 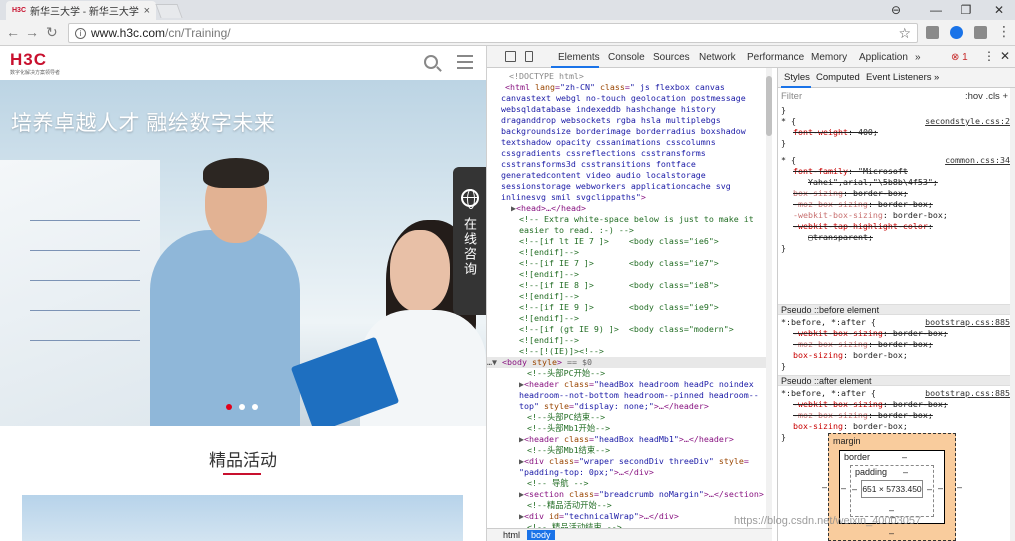 What do you see at coordinates (510, 56) in the screenshot?
I see `inspect-element-icon` at bounding box center [510, 56].